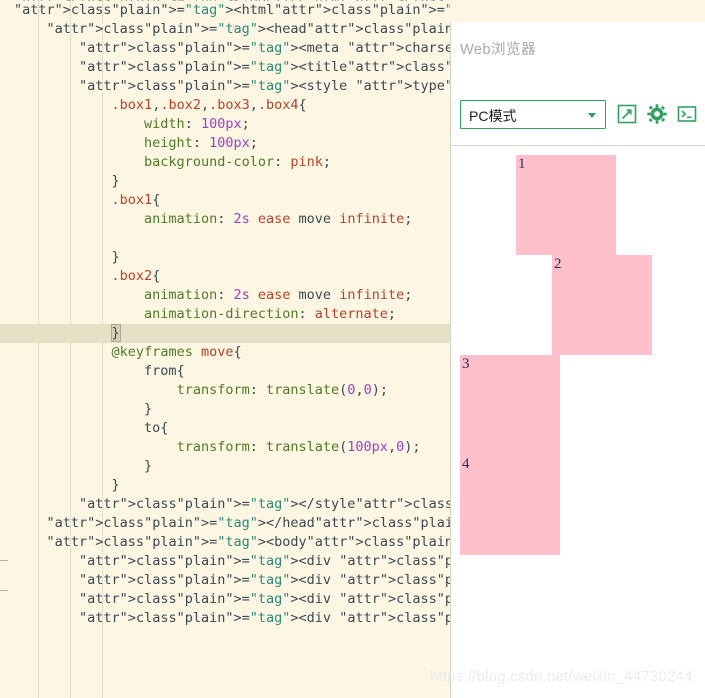 This screenshot has width=705, height=698. What do you see at coordinates (498, 50) in the screenshot?
I see `panel-title: Web浏览器` at bounding box center [498, 50].